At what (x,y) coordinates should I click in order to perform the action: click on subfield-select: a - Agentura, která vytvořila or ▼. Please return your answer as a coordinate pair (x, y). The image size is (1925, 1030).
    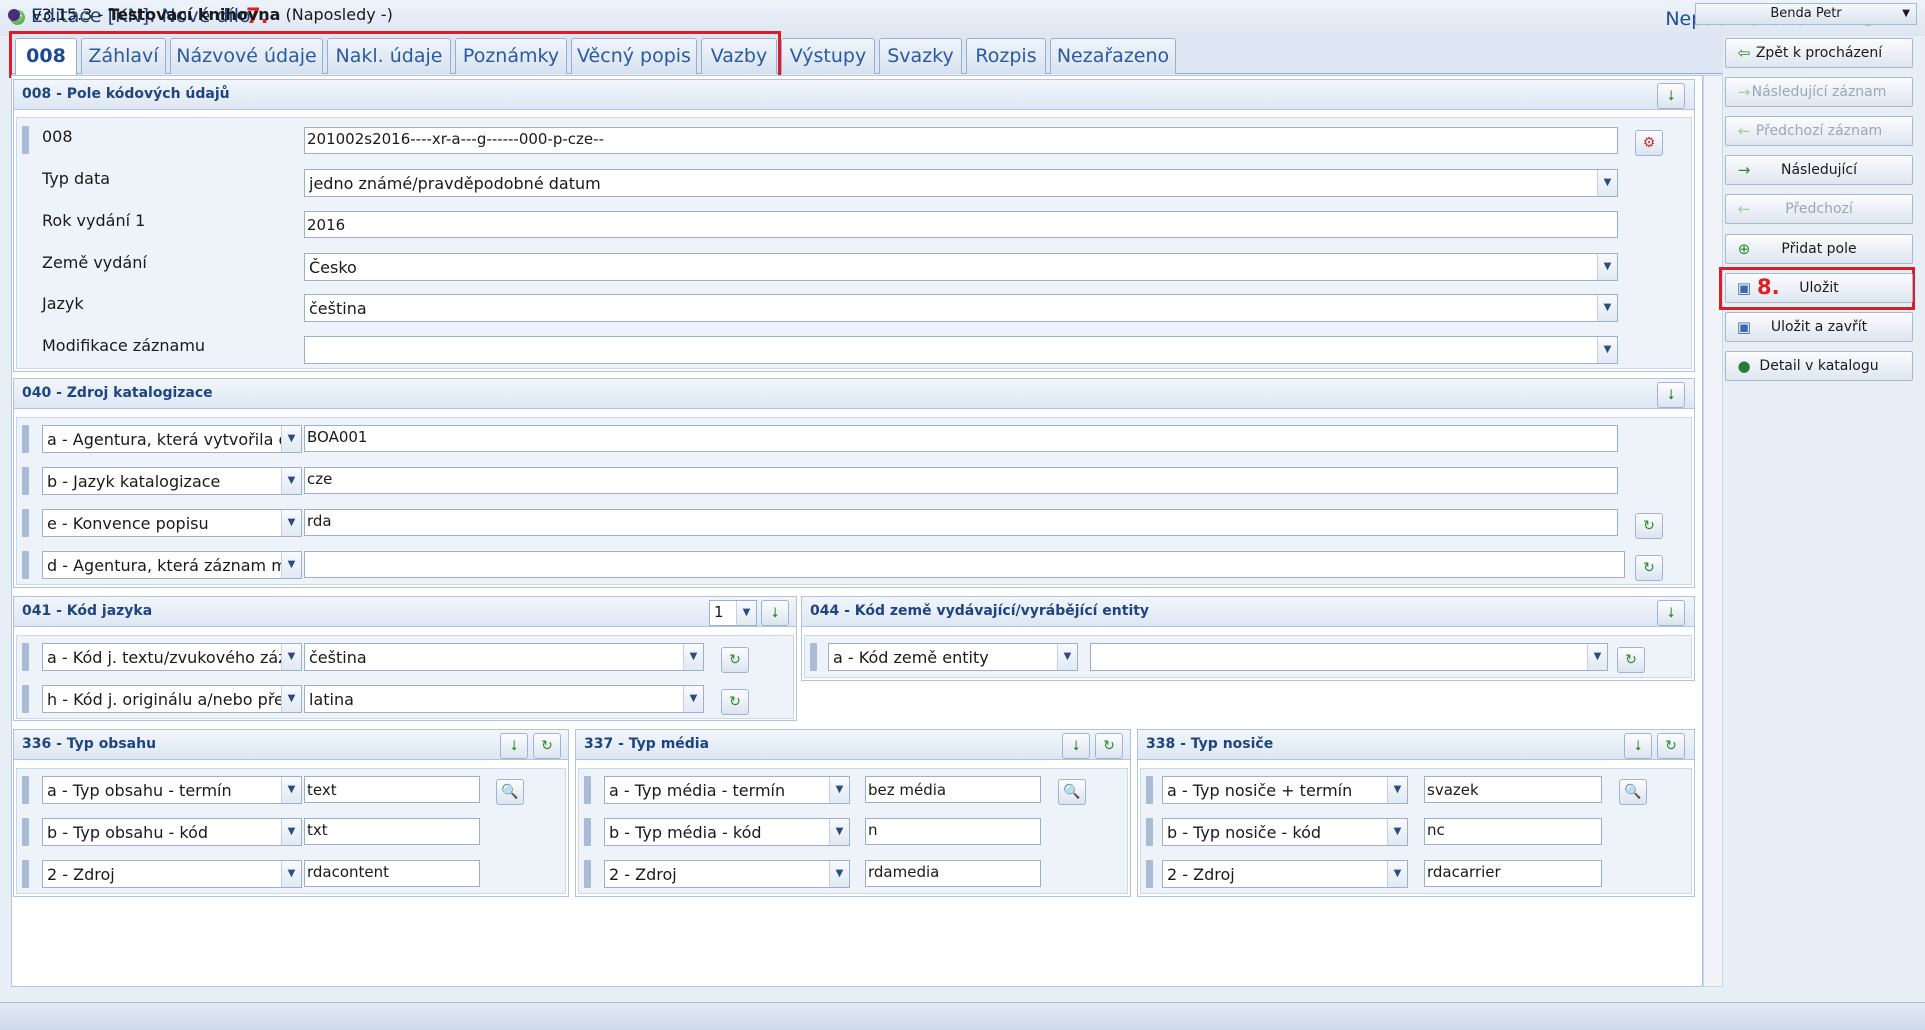
    Looking at the image, I should click on (172, 439).